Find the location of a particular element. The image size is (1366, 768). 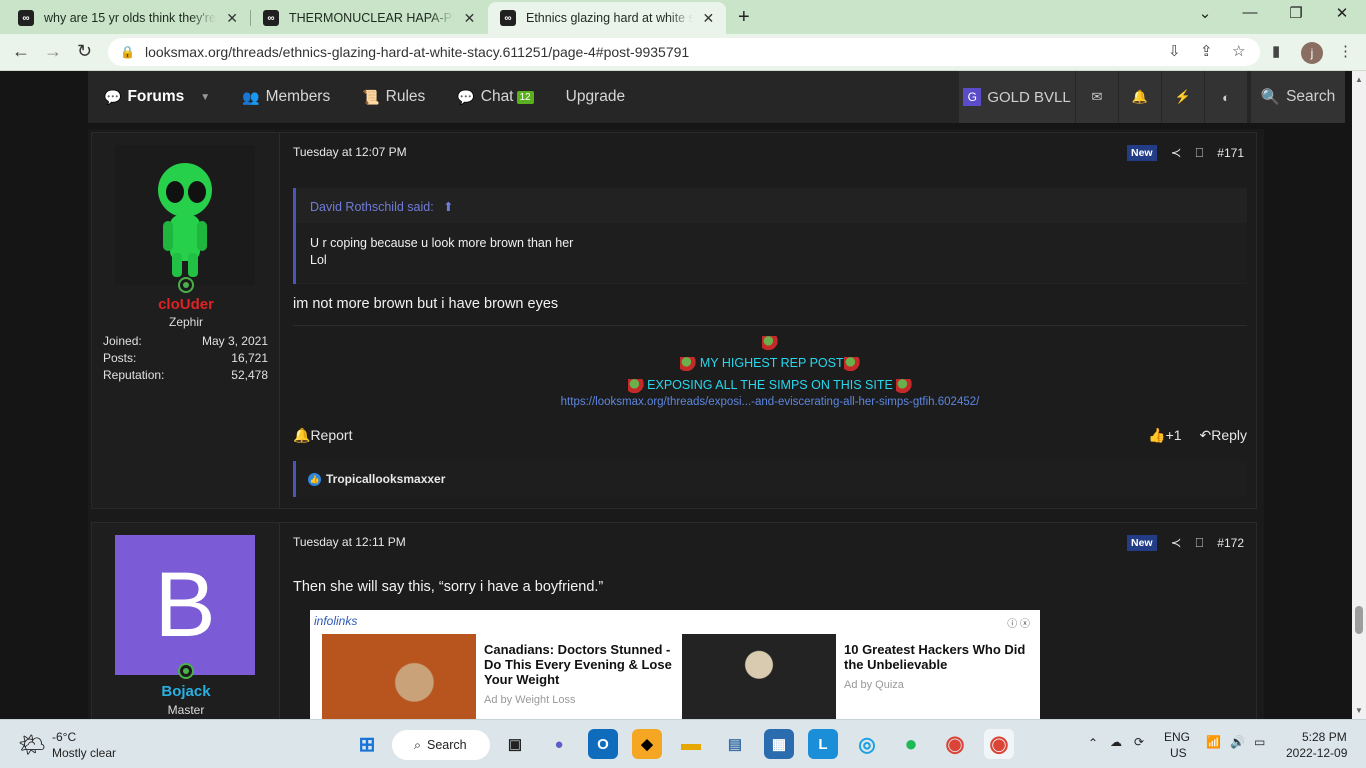

browser-tab-1: ∞ why are 15 yr olds think they're s ✕ is located at coordinates (128, 18).